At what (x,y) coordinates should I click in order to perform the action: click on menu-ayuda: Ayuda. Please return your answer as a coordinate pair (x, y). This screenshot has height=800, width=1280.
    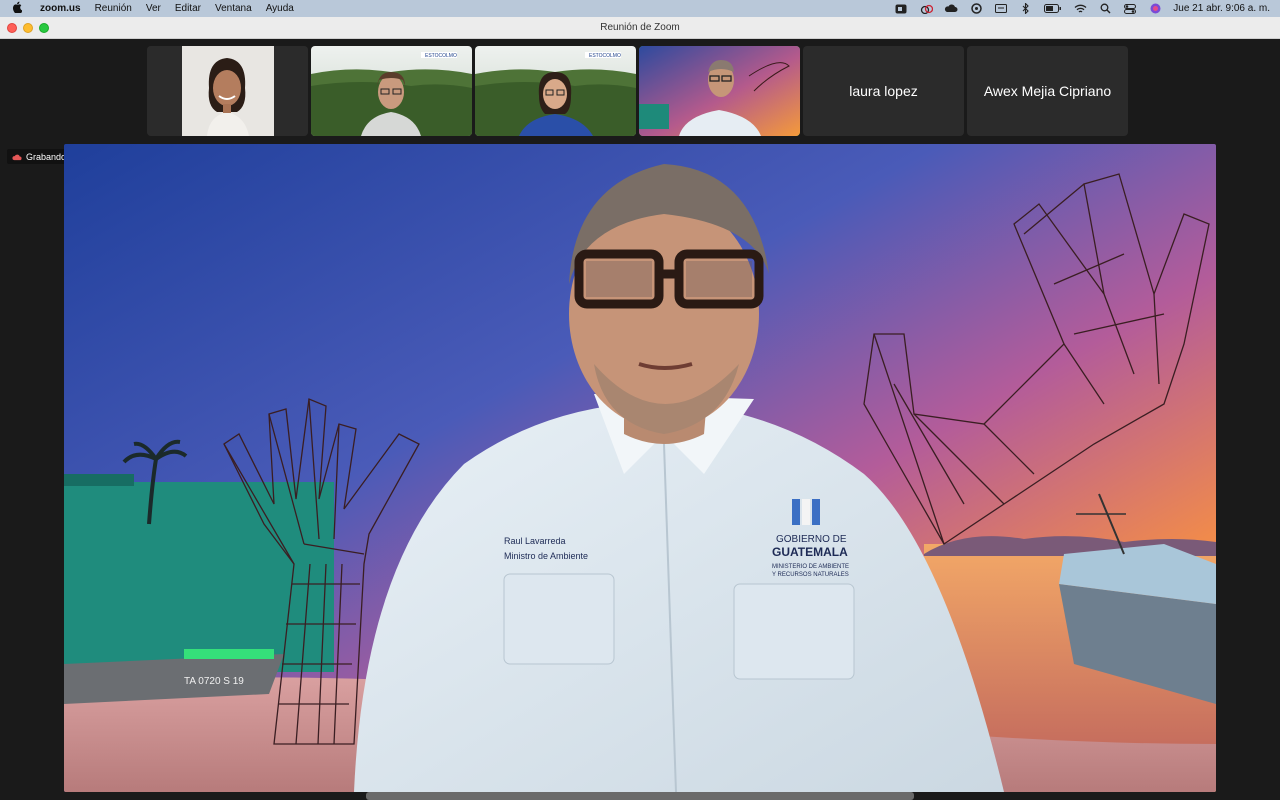
    Looking at the image, I should click on (280, 8).